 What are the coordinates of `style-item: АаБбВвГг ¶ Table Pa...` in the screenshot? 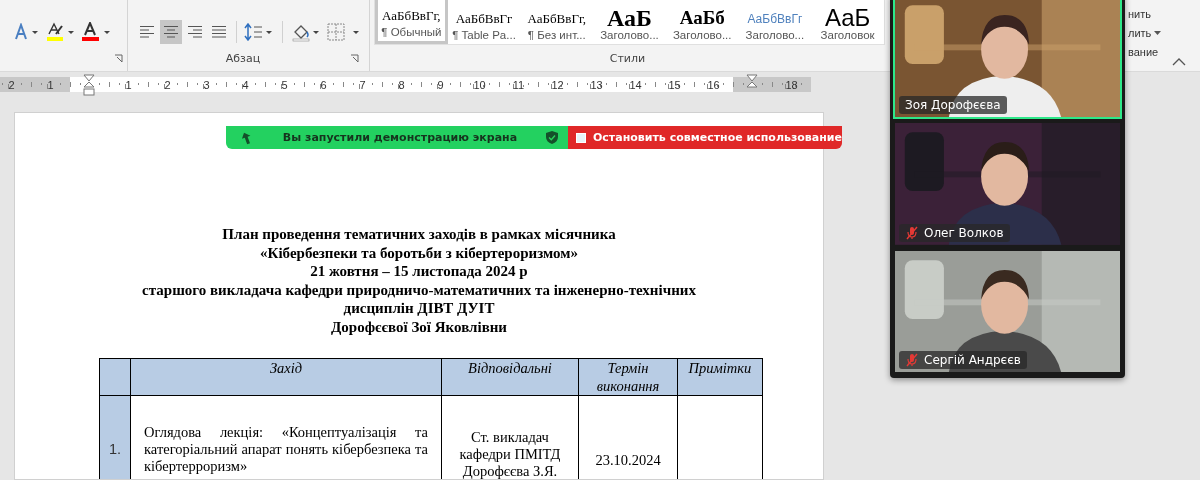 It's located at (484, 22).